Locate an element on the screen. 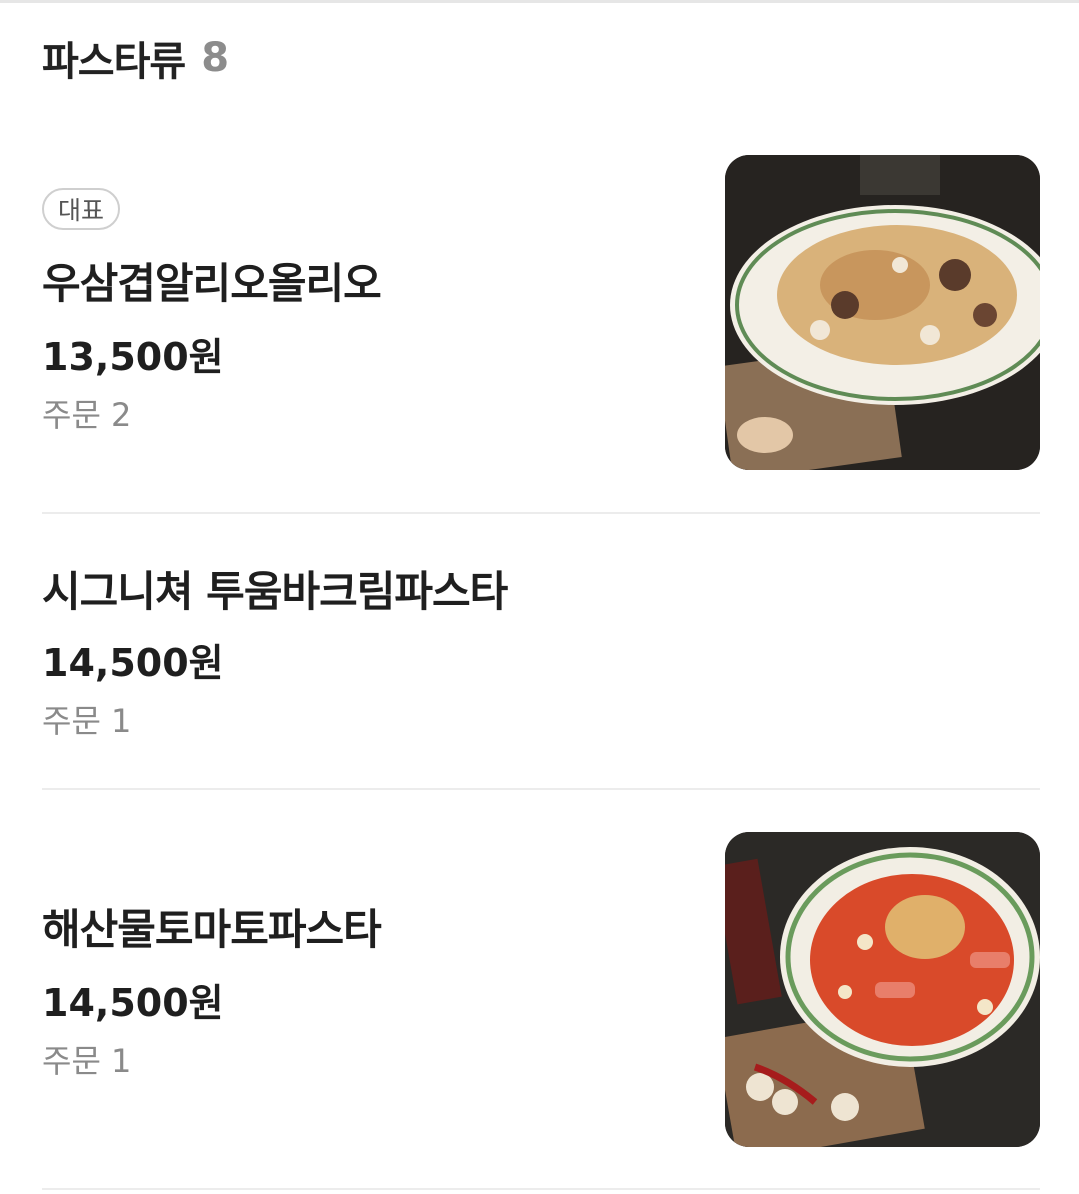 Image resolution: width=1079 pixels, height=1194 pixels. menu-item-name: 시그니쳐 투움바크림파스타 is located at coordinates (275, 591).